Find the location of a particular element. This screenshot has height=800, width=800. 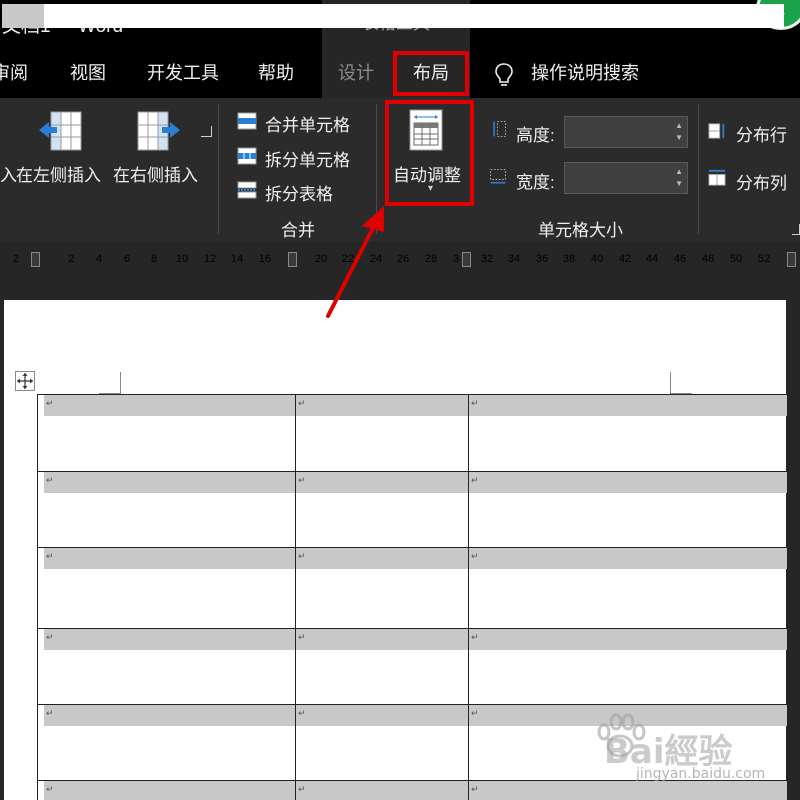

ribbon-tabs: 审阅 视图 开发工具 帮助 设计 布局 操作说明搜索 is located at coordinates (400, 73).